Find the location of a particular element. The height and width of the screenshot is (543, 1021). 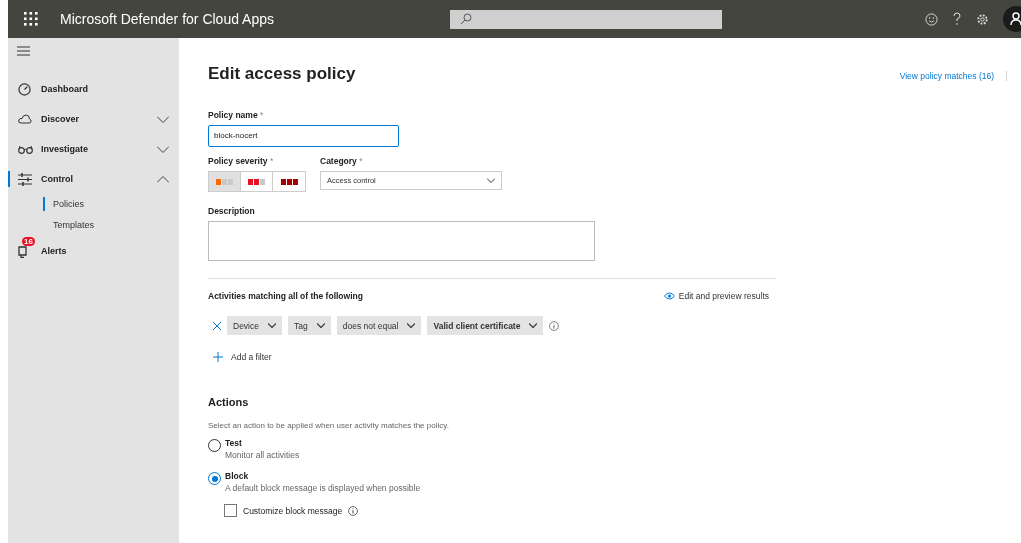

alert-count: 16 is located at coordinates (28, 241).